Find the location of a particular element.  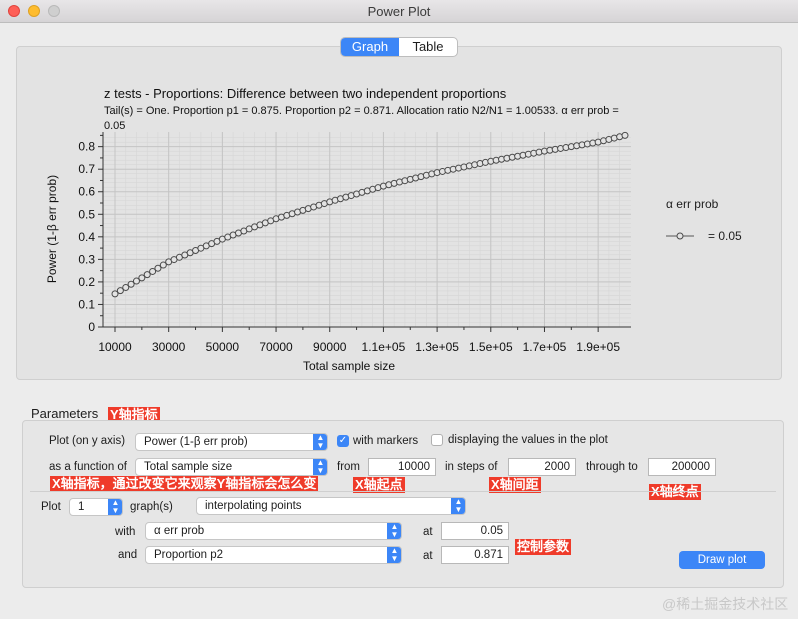

x-tick-label: 1.9e+05 is located at coordinates (598, 347).